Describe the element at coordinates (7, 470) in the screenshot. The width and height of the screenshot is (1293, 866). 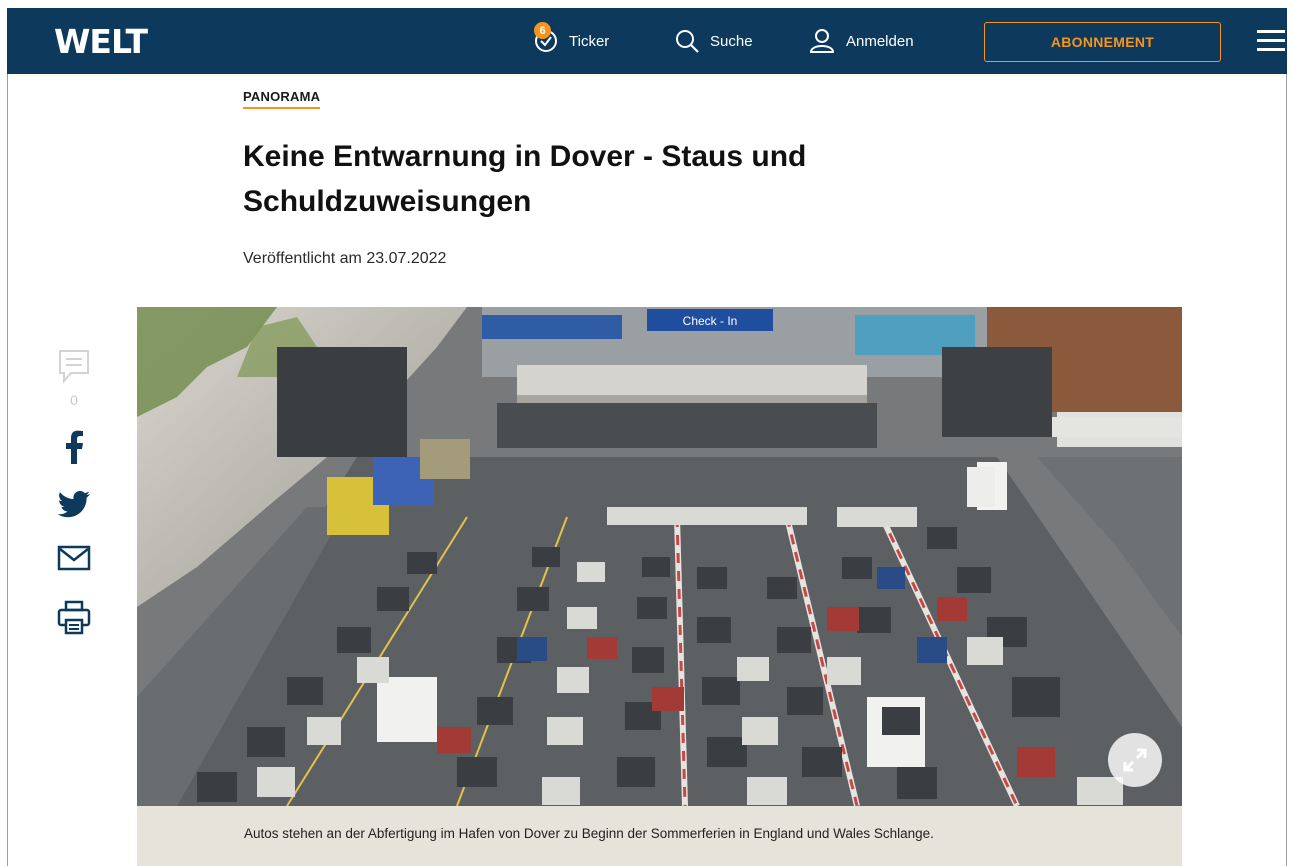
I see `page-border-left` at that location.